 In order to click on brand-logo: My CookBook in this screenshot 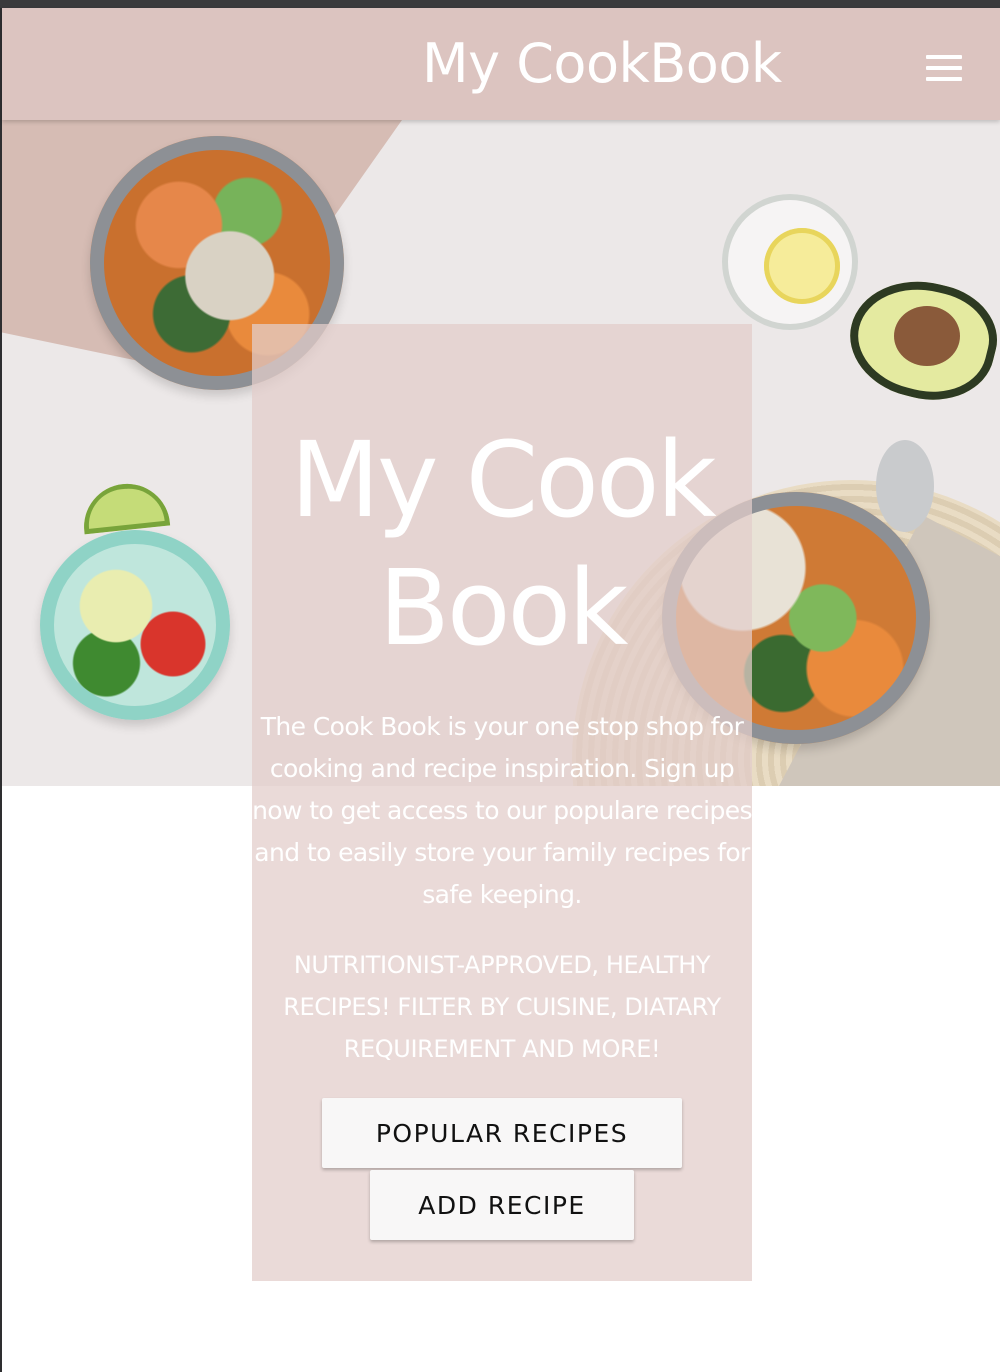, I will do `click(602, 64)`.